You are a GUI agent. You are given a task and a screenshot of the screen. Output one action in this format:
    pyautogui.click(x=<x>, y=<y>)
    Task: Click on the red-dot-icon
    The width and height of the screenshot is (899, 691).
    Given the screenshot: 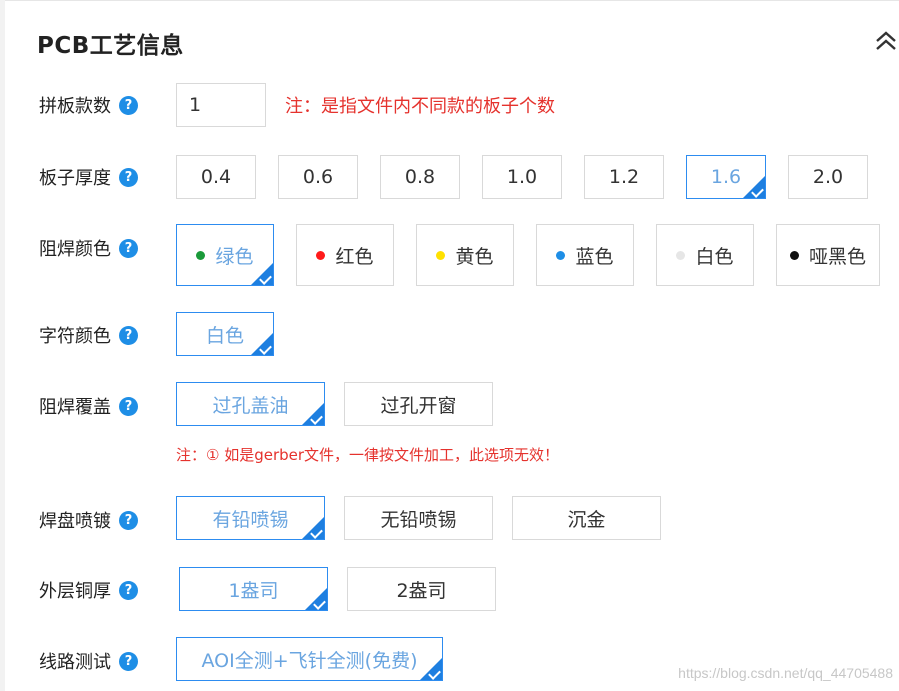 What is the action you would take?
    pyautogui.click(x=321, y=255)
    